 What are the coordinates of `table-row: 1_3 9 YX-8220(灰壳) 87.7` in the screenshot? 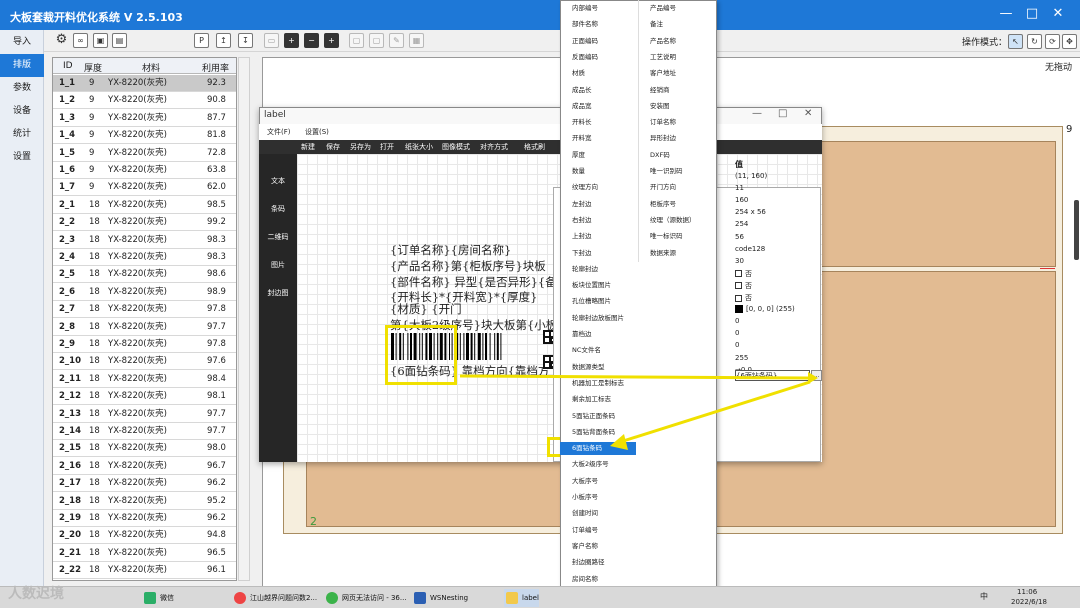 It's located at (144, 118).